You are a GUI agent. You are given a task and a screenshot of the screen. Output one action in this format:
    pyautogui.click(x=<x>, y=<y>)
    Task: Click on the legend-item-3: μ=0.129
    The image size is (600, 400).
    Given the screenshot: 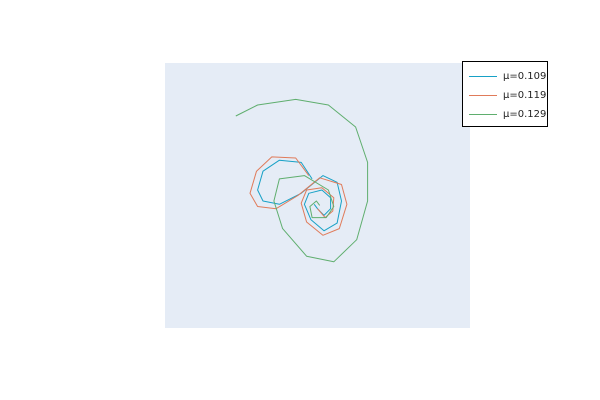 What is the action you would take?
    pyautogui.click(x=507, y=114)
    